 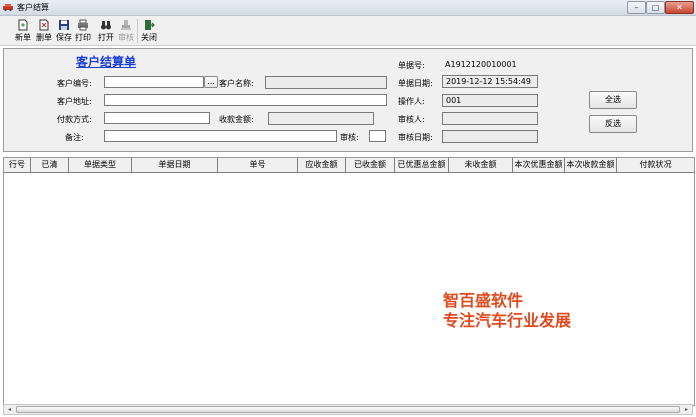 I want to click on delete-button: 删单, so click(x=44, y=31).